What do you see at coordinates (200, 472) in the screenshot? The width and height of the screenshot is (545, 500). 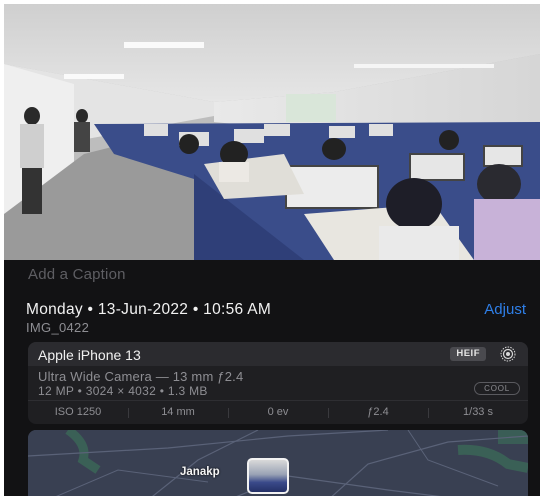 I see `map-place-label: Janakp` at bounding box center [200, 472].